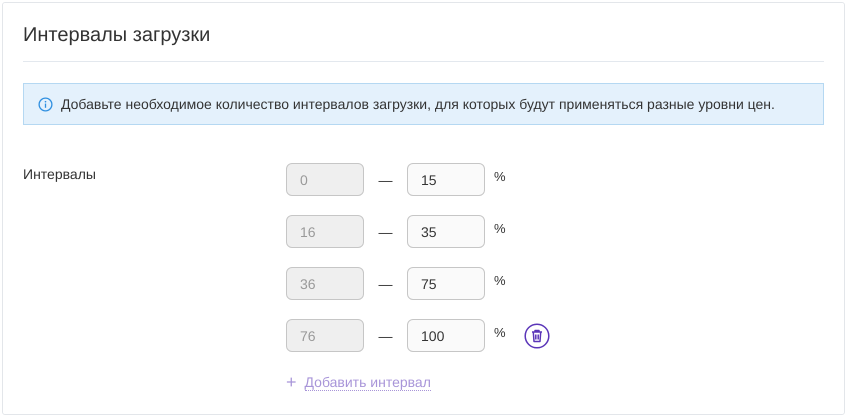  What do you see at coordinates (446, 231) in the screenshot?
I see `range-end-field: 35` at bounding box center [446, 231].